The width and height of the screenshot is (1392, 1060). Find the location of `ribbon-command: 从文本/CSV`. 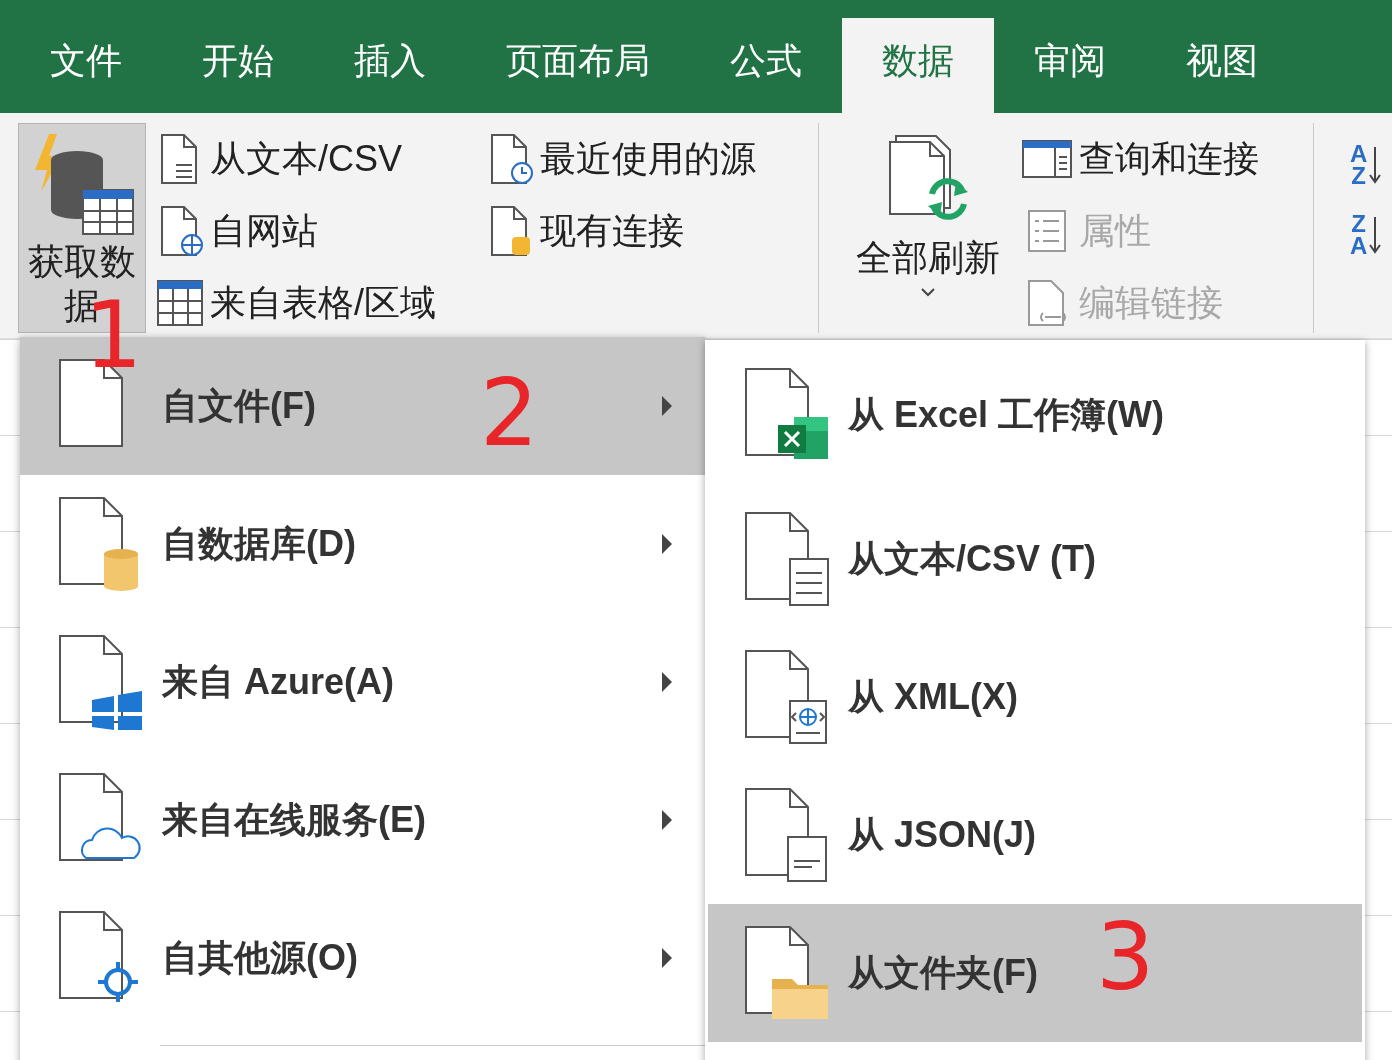

ribbon-command: 从文本/CSV is located at coordinates (321, 159).